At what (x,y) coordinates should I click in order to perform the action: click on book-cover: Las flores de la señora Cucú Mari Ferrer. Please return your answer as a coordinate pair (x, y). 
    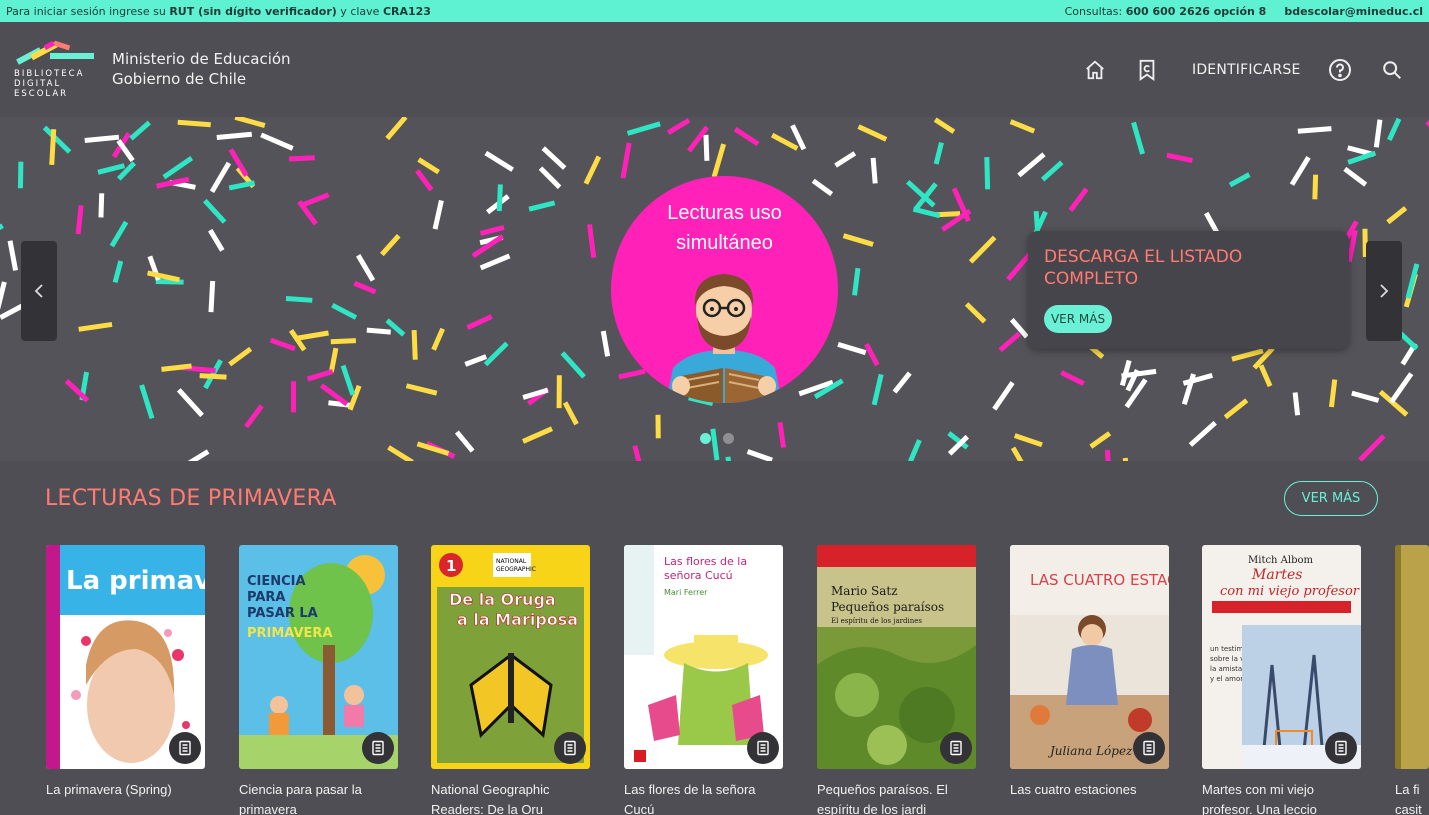
    Looking at the image, I should click on (703, 657).